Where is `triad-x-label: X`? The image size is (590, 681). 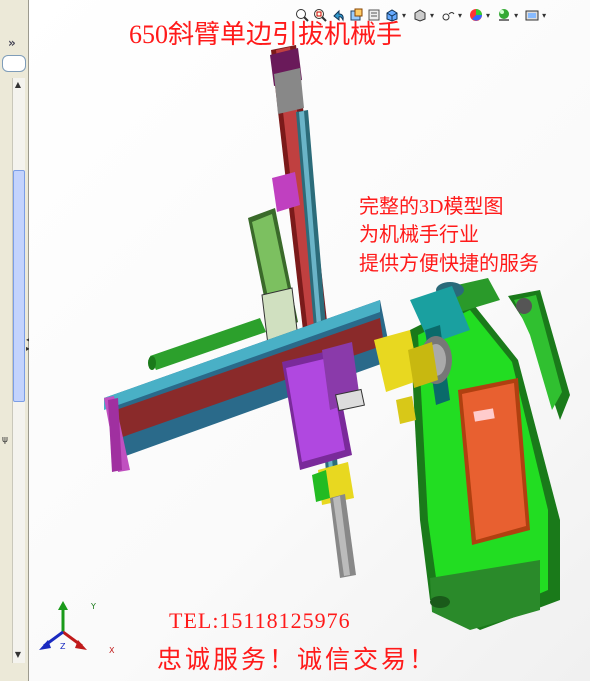 triad-x-label: X is located at coordinates (112, 650).